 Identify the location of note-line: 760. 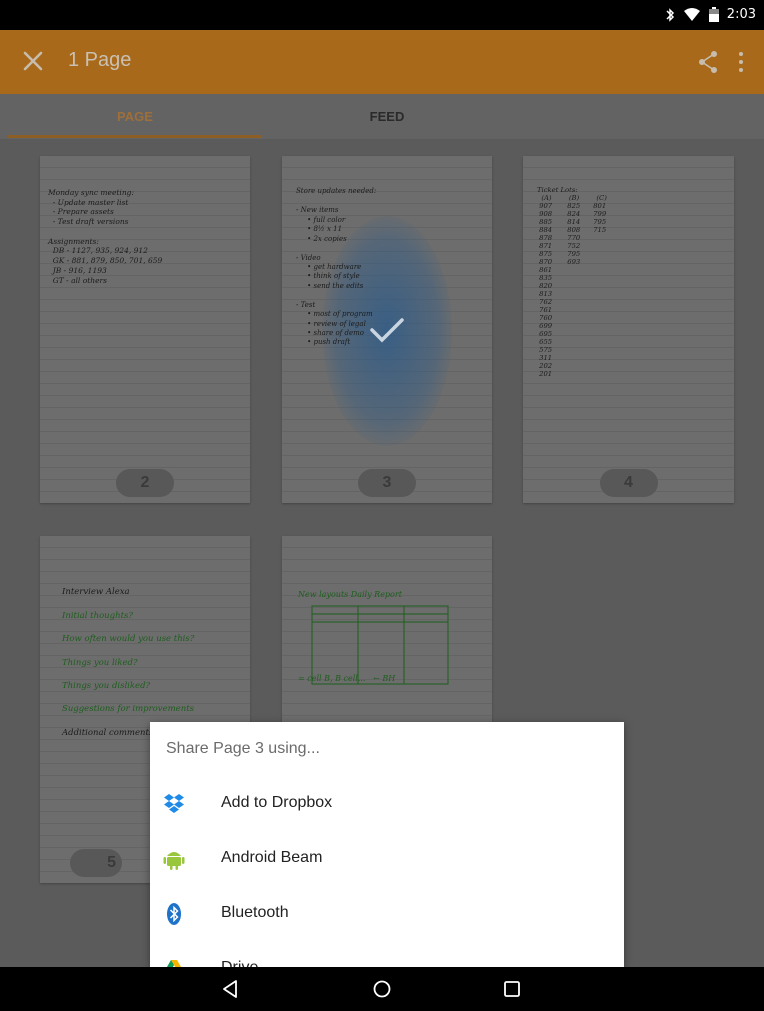
(545, 318).